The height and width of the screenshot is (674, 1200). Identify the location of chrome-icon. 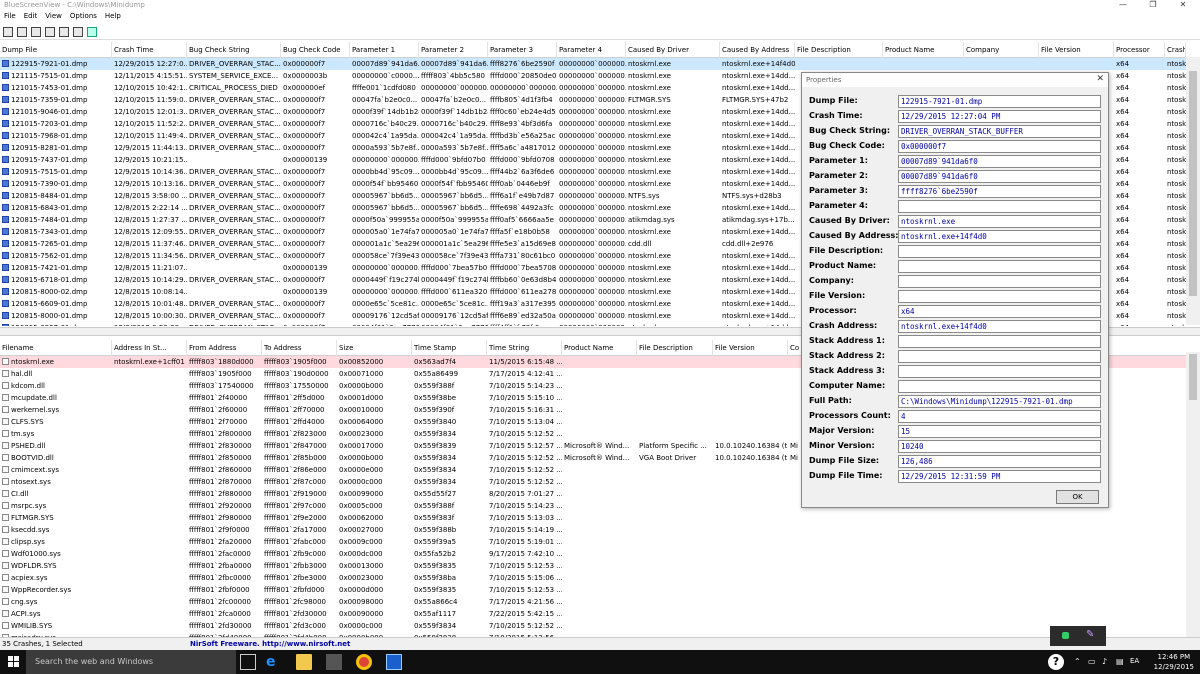
(364, 662).